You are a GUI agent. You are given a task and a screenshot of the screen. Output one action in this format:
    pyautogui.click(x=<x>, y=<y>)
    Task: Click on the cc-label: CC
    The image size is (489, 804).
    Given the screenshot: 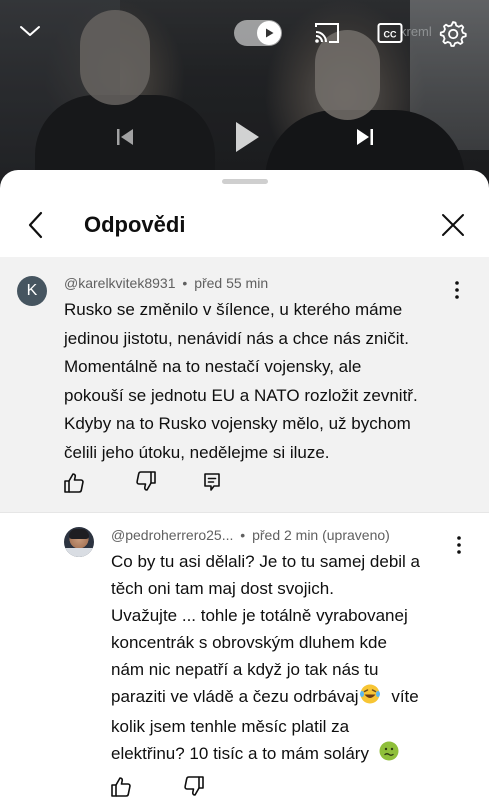 What is the action you would take?
    pyautogui.click(x=390, y=35)
    